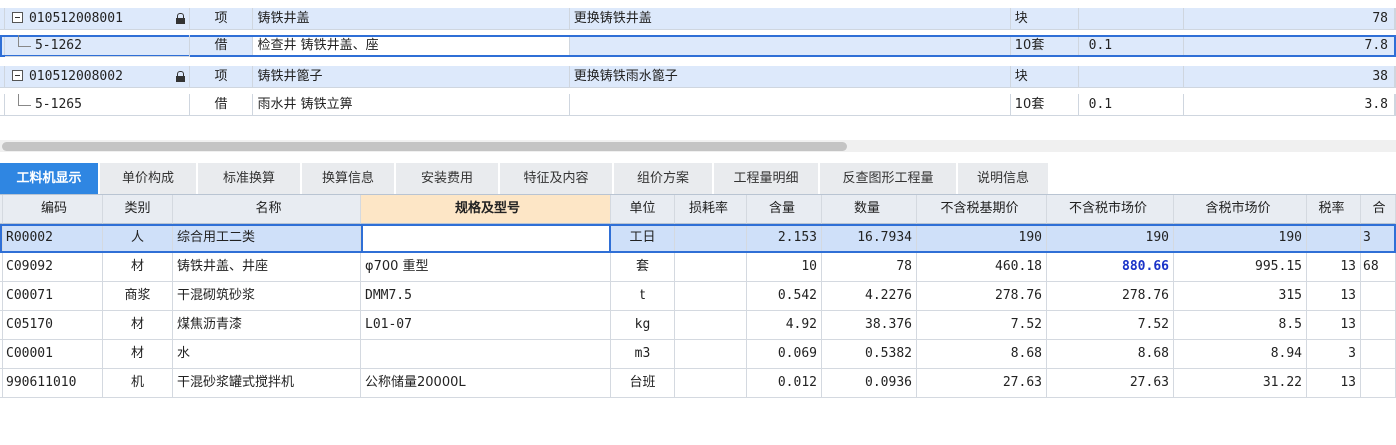  What do you see at coordinates (790, 19) in the screenshot?
I see `item-feature: 更换铸铁井盖` at bounding box center [790, 19].